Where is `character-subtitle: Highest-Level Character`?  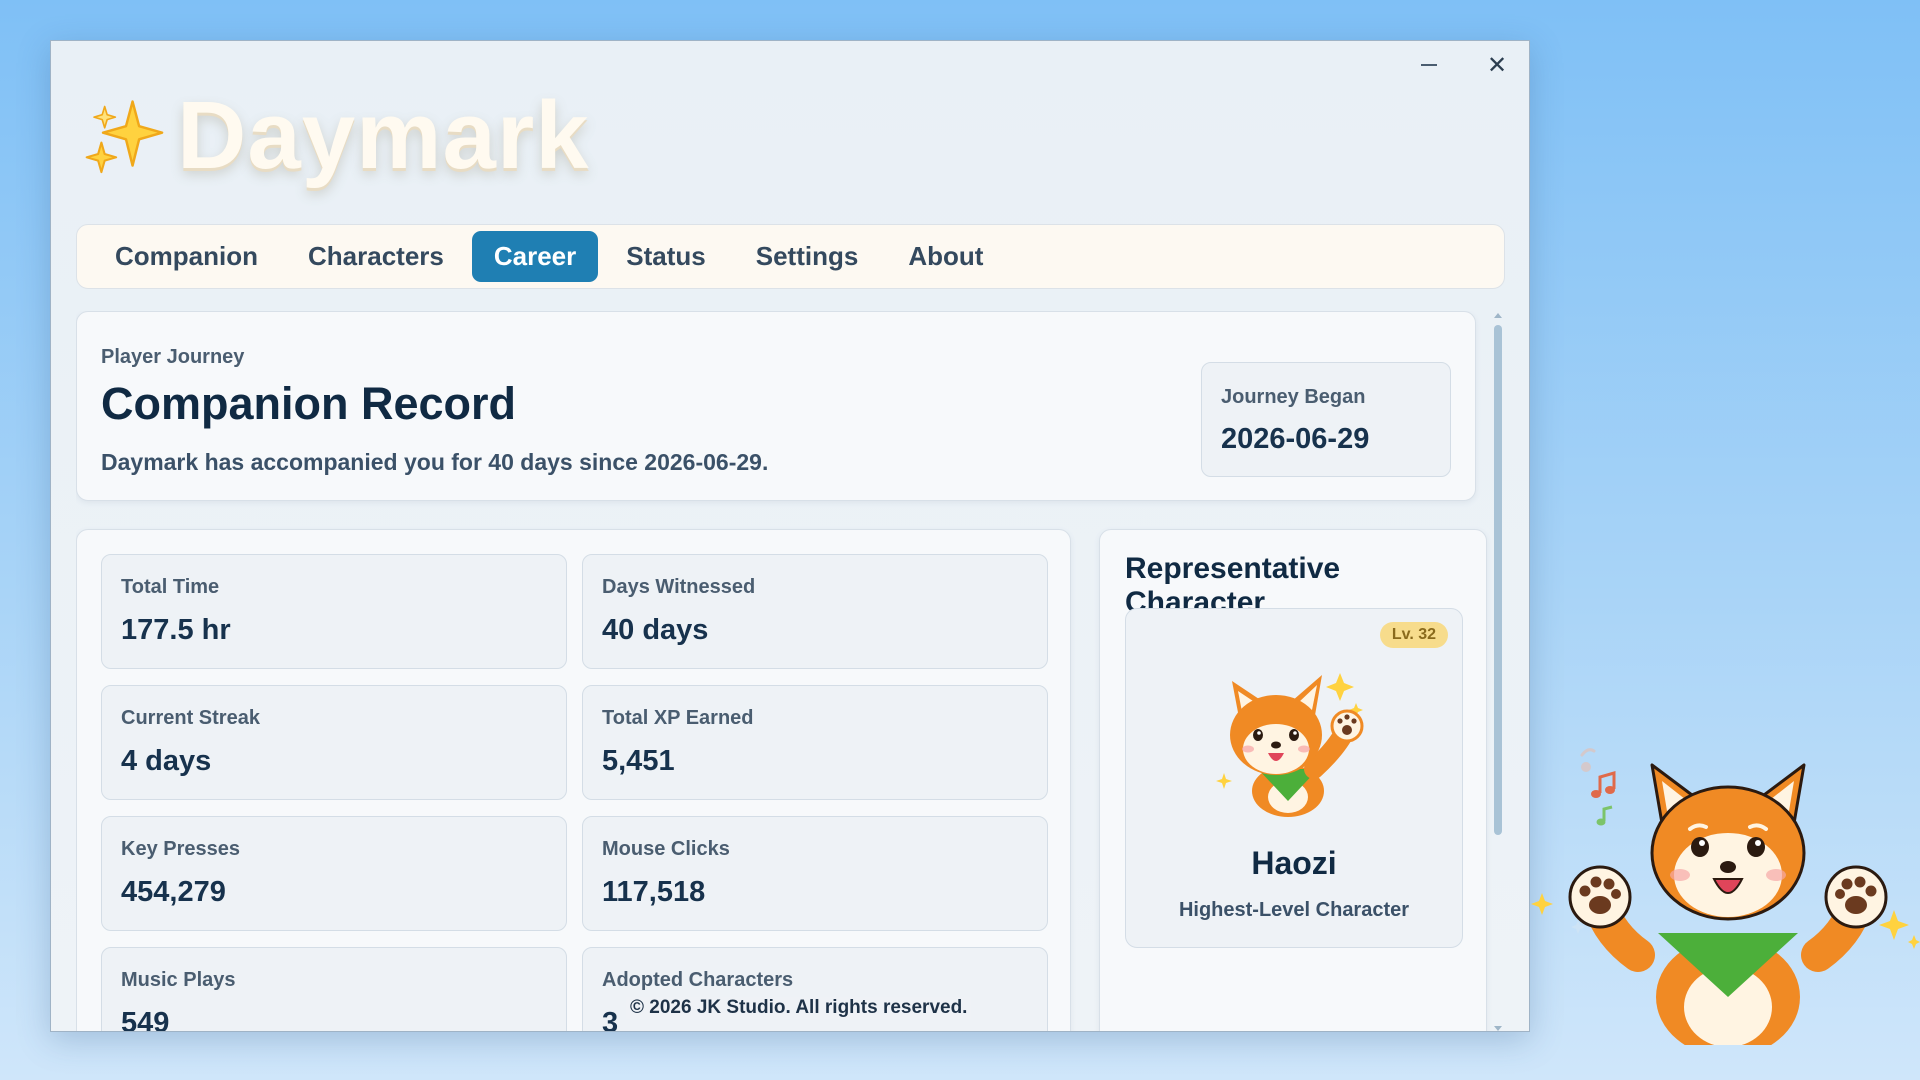
character-subtitle: Highest-Level Character is located at coordinates (1294, 910).